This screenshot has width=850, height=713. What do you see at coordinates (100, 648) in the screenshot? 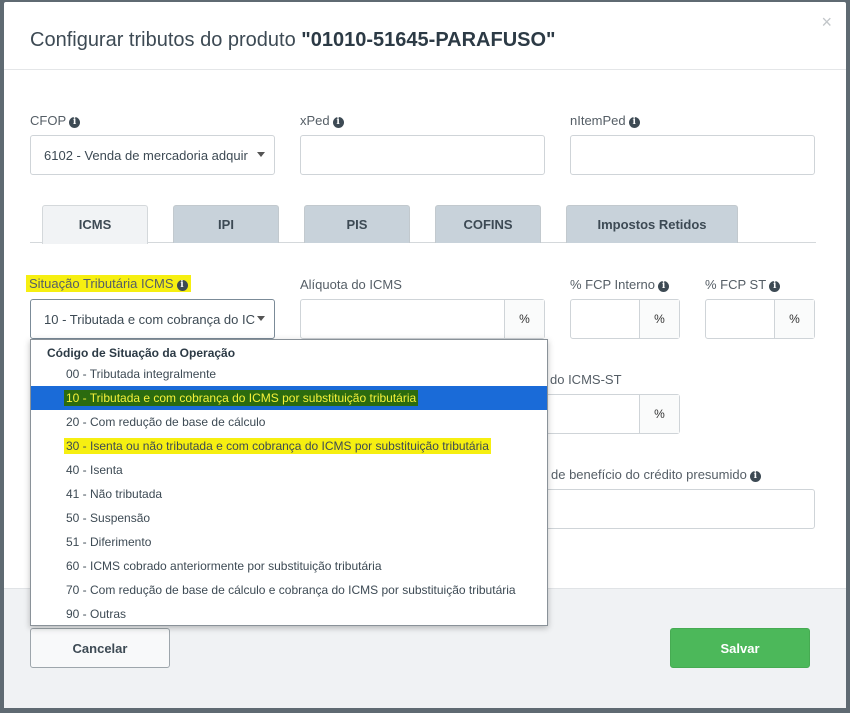
I see `cancel-button: Cancelar` at bounding box center [100, 648].